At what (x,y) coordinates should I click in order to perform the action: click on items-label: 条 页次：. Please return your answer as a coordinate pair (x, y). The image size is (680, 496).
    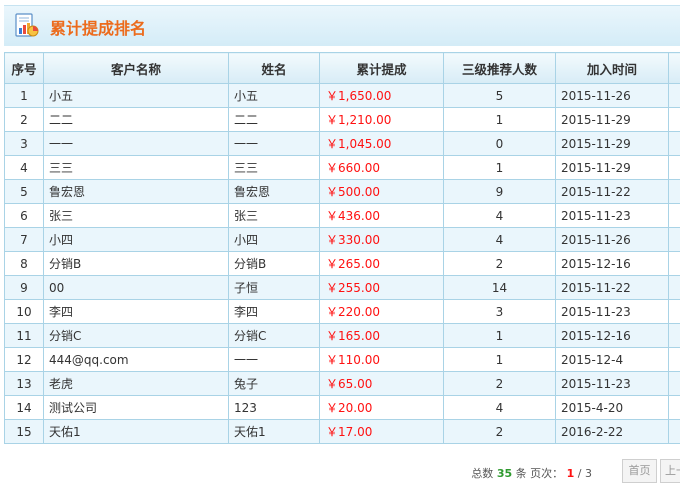
    Looking at the image, I should click on (539, 473).